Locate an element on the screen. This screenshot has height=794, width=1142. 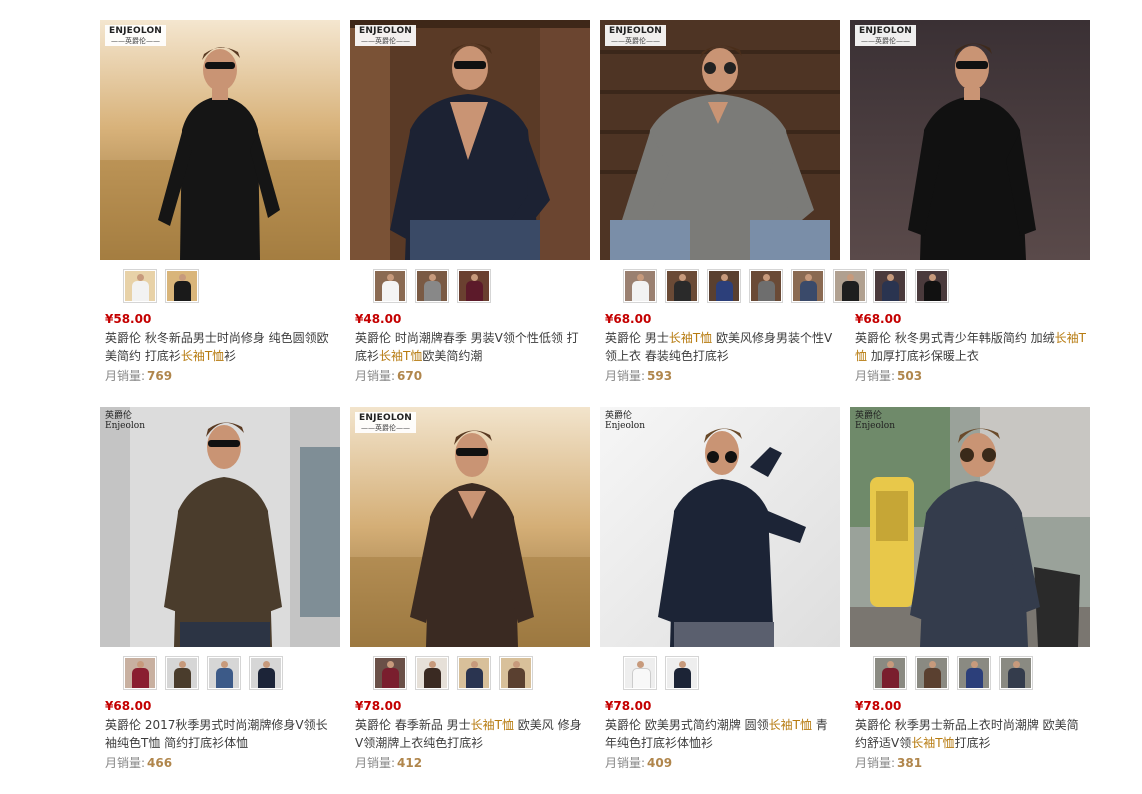
product-title: 英爵伦 2017秋季男式时尚潮牌修身V领长袖纯色T恤 简约打底衫体恤 is located at coordinates (221, 734).